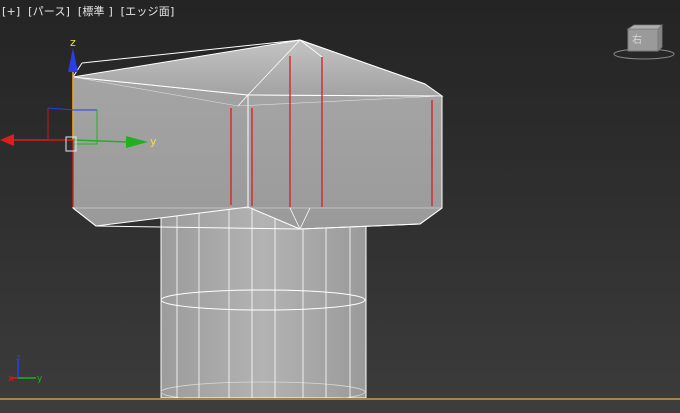 The width and height of the screenshot is (680, 413). I want to click on gizmo-z-arrow, so click(73, 60).